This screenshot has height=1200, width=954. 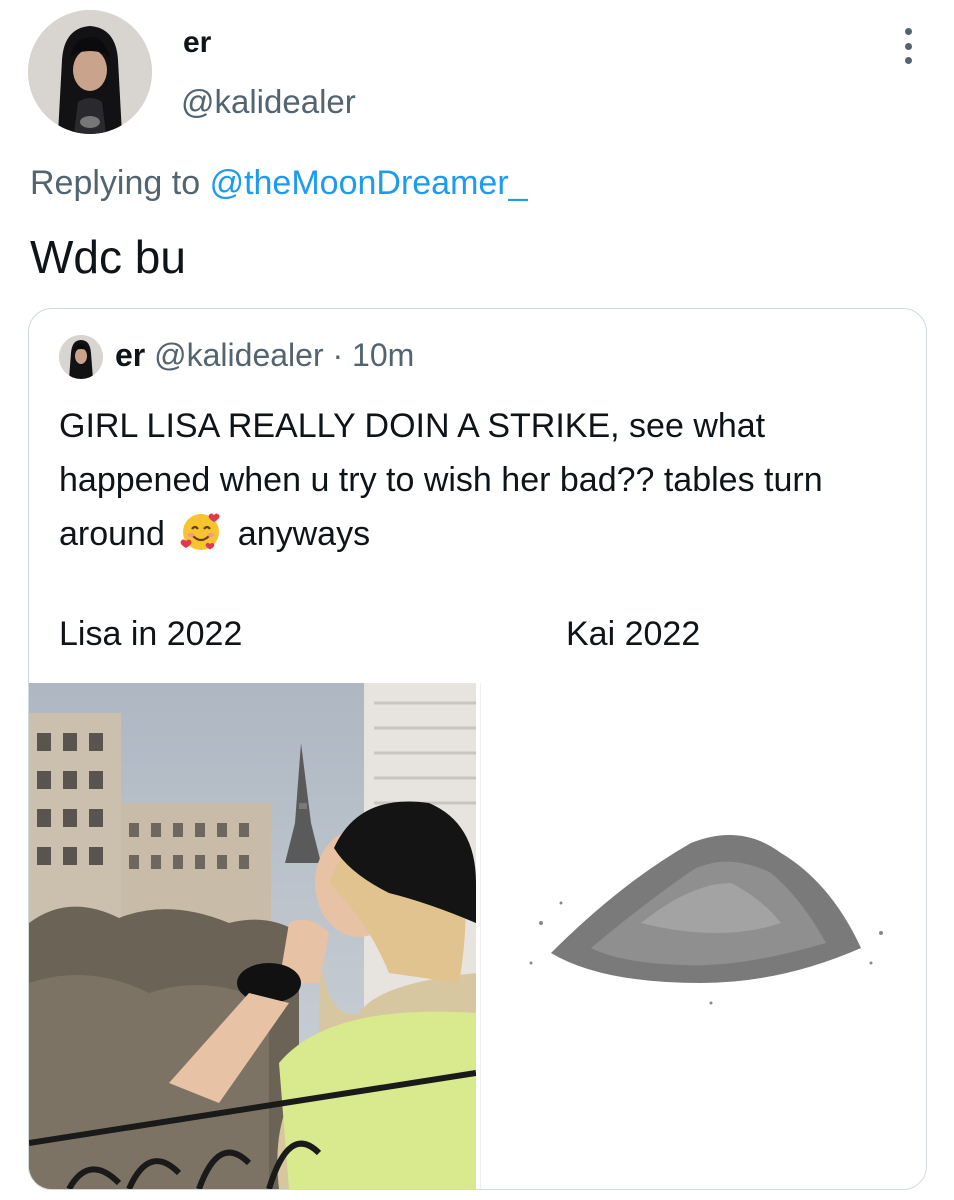 What do you see at coordinates (130, 355) in the screenshot?
I see `quote-display-name: er` at bounding box center [130, 355].